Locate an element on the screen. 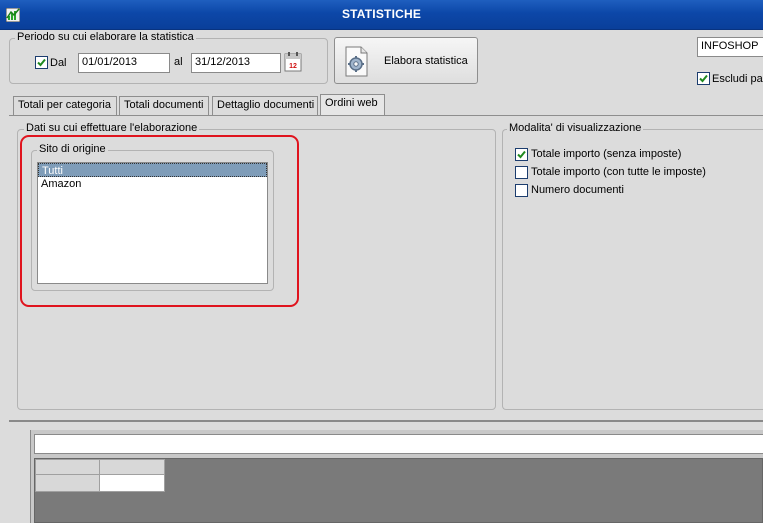  from-date-field: 01/01/2013 is located at coordinates (124, 63).